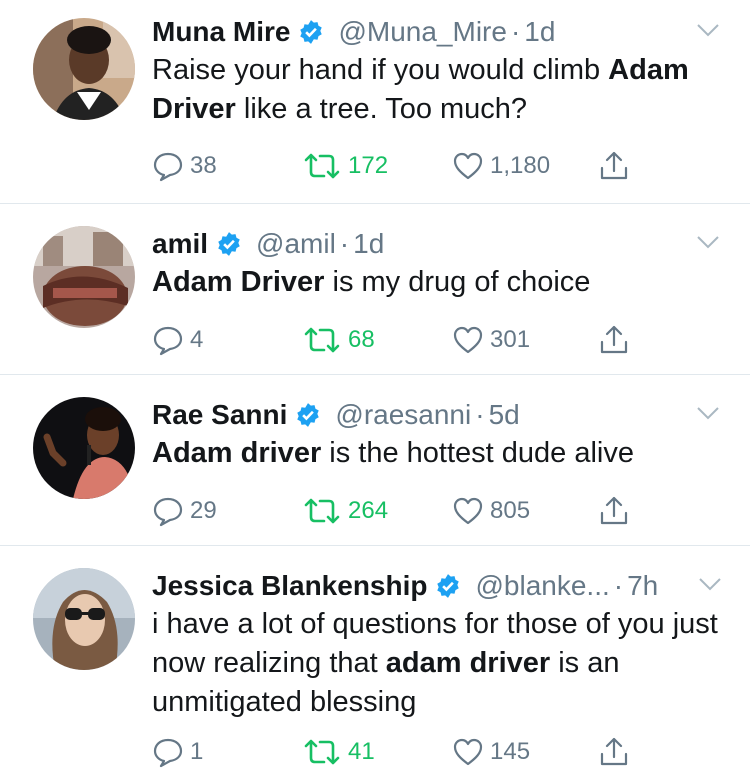 Image resolution: width=750 pixels, height=778 pixels. I want to click on tweet-text-after: like a tree. Too much?, so click(381, 109).